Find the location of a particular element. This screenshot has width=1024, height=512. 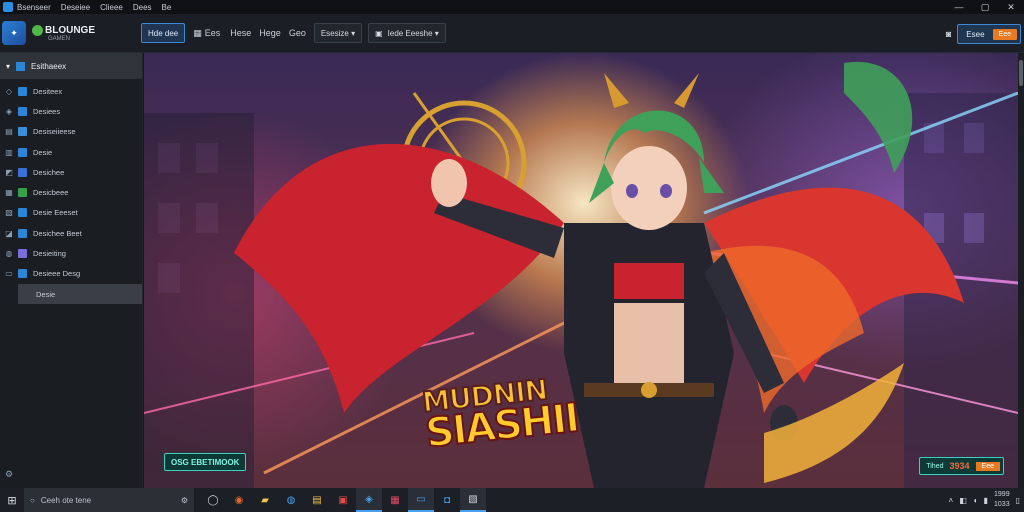

sidebar-item: ▭ Desieee Desg is located at coordinates (71, 274).